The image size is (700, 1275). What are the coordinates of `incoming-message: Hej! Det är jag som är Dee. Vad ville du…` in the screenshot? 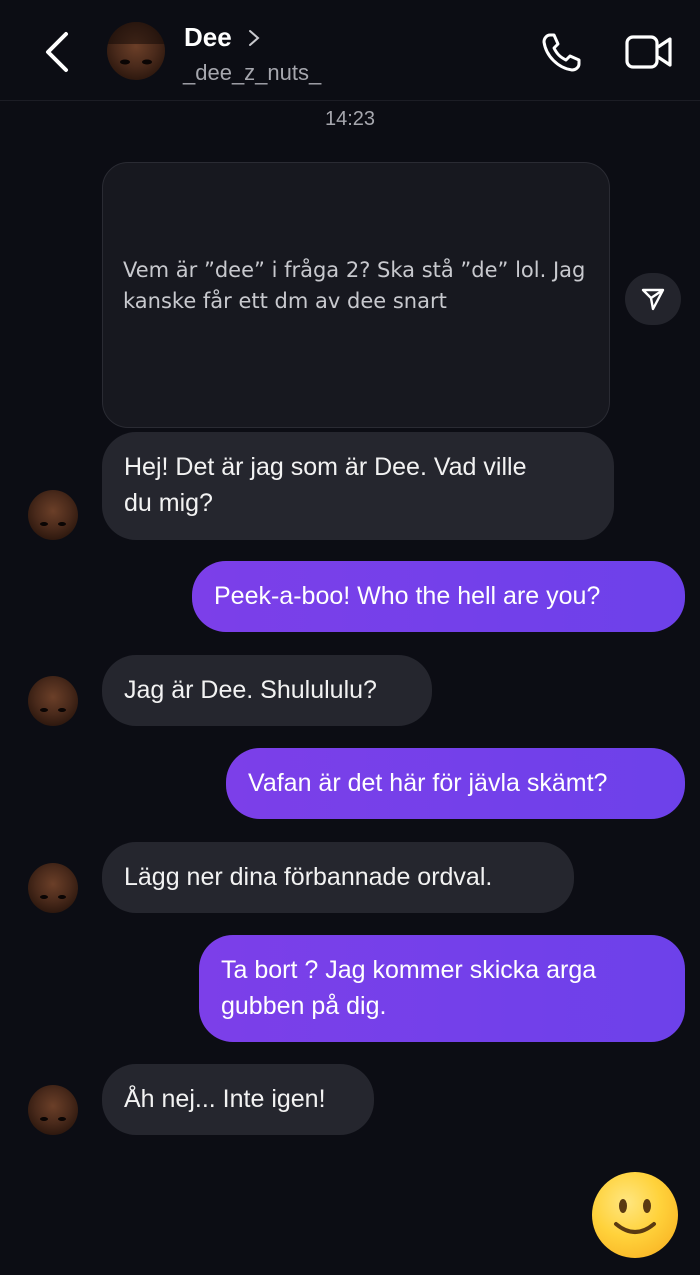 It's located at (358, 486).